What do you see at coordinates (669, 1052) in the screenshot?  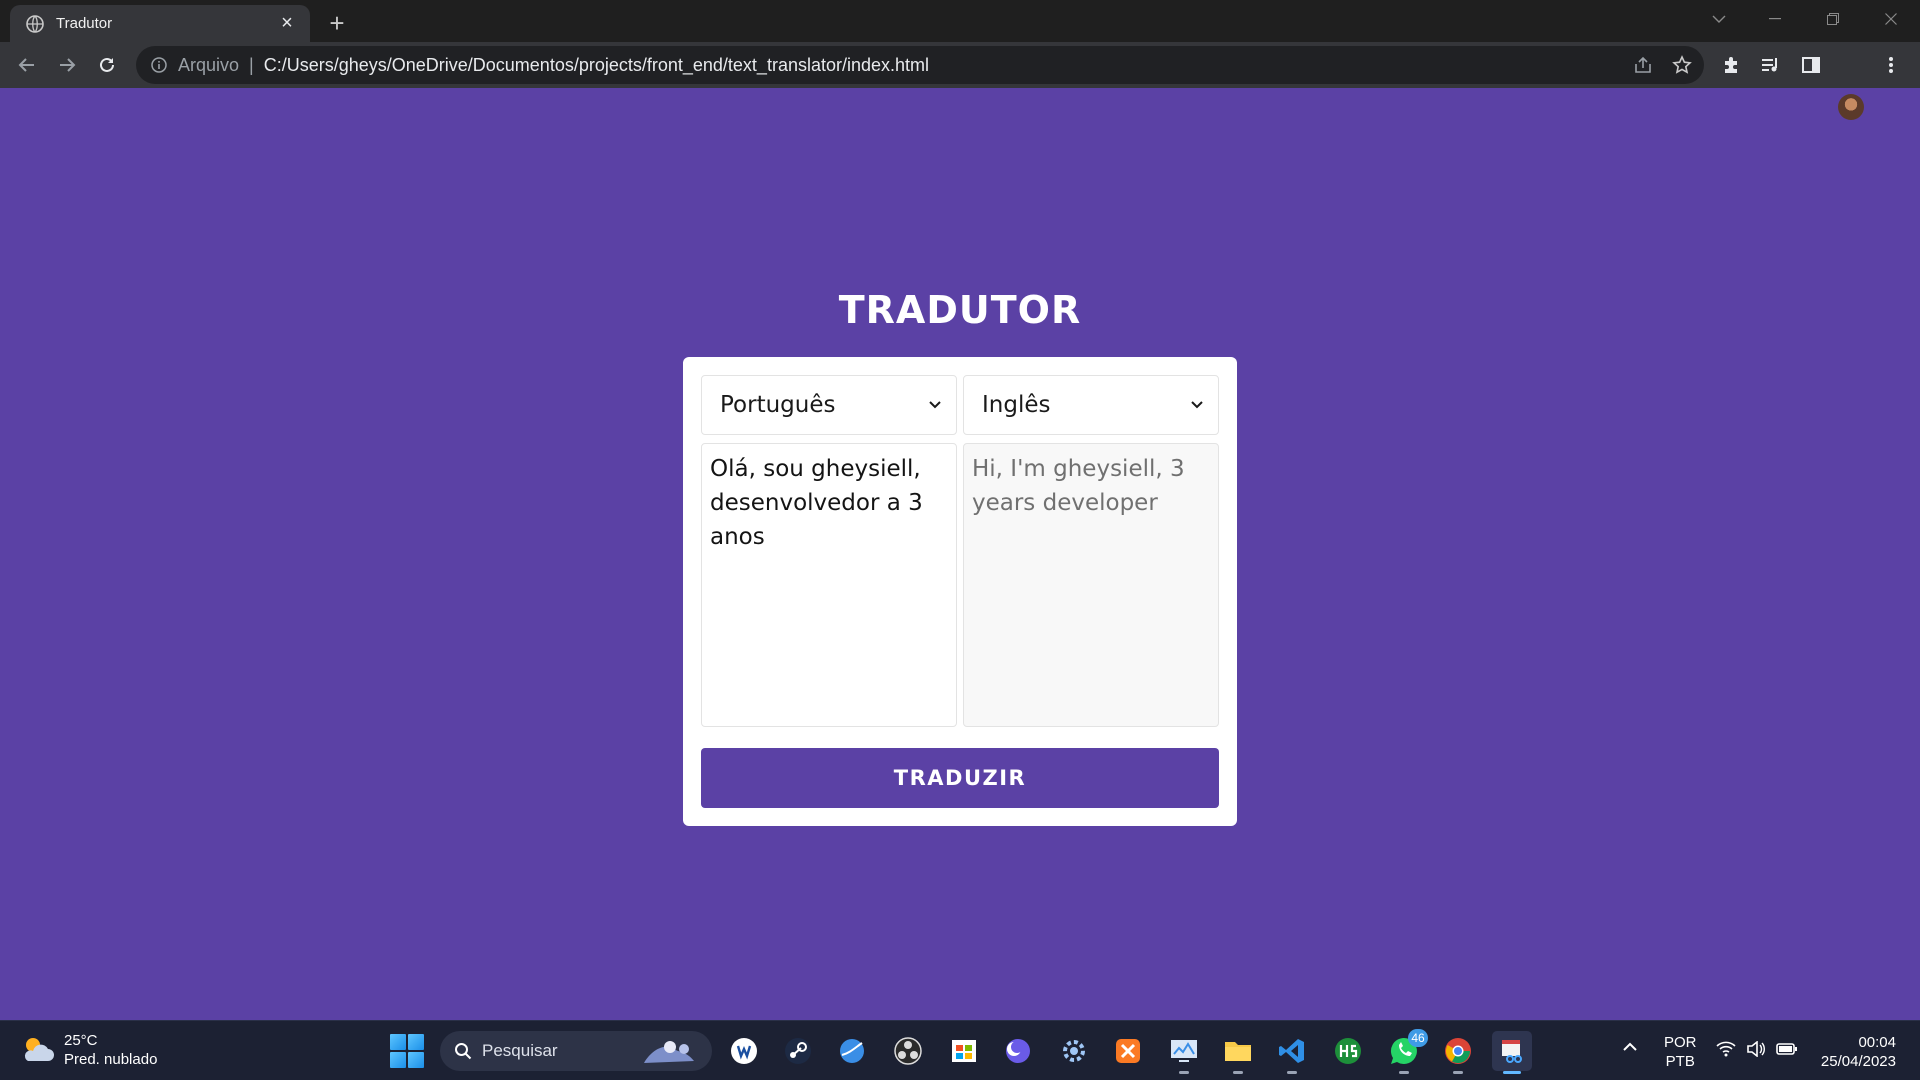 I see `search-highlight-illustration` at bounding box center [669, 1052].